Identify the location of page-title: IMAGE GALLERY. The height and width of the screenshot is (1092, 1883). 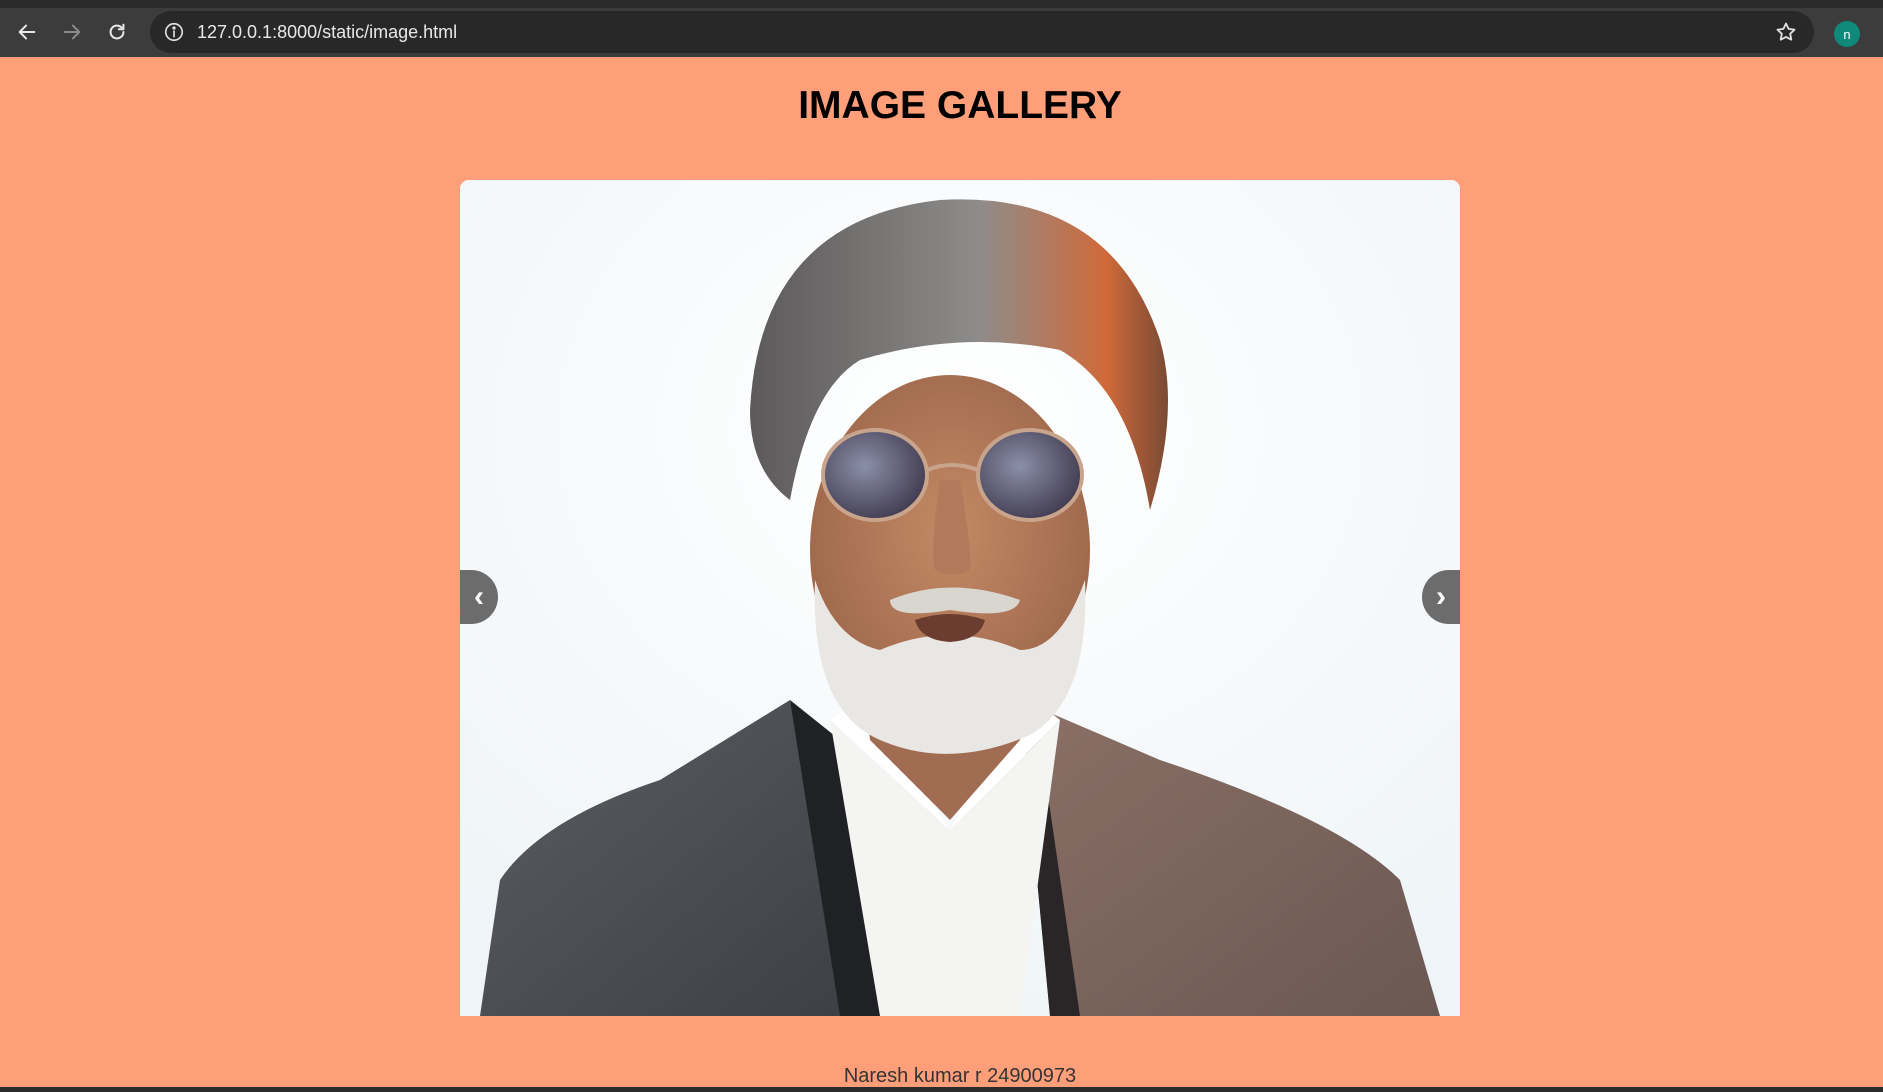
(960, 105).